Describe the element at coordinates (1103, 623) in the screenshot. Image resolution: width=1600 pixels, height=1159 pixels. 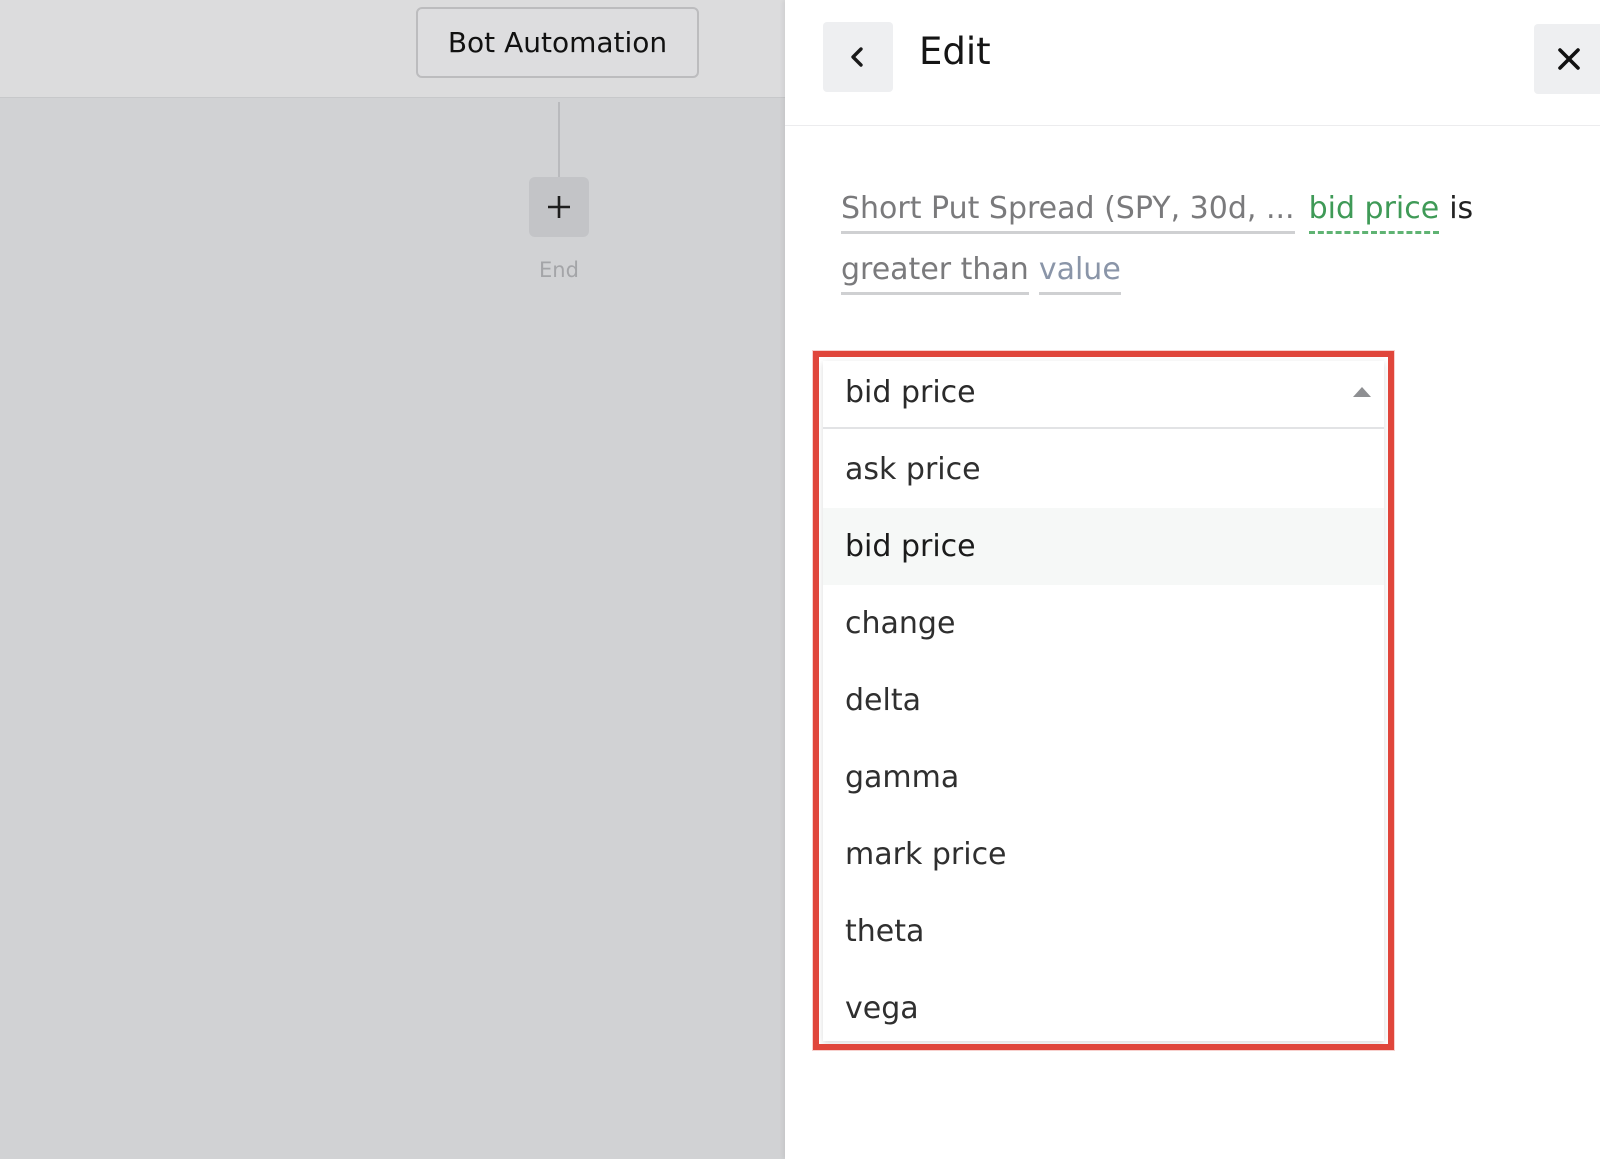
I see `field-option: change` at that location.